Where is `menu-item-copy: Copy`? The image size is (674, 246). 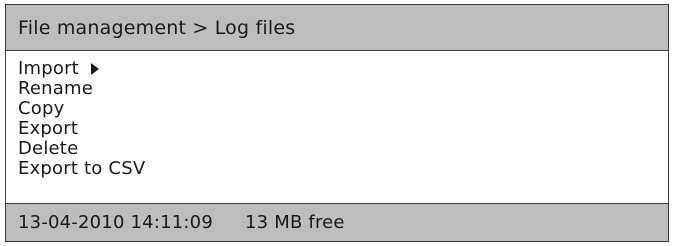
menu-item-copy: Copy is located at coordinates (337, 109).